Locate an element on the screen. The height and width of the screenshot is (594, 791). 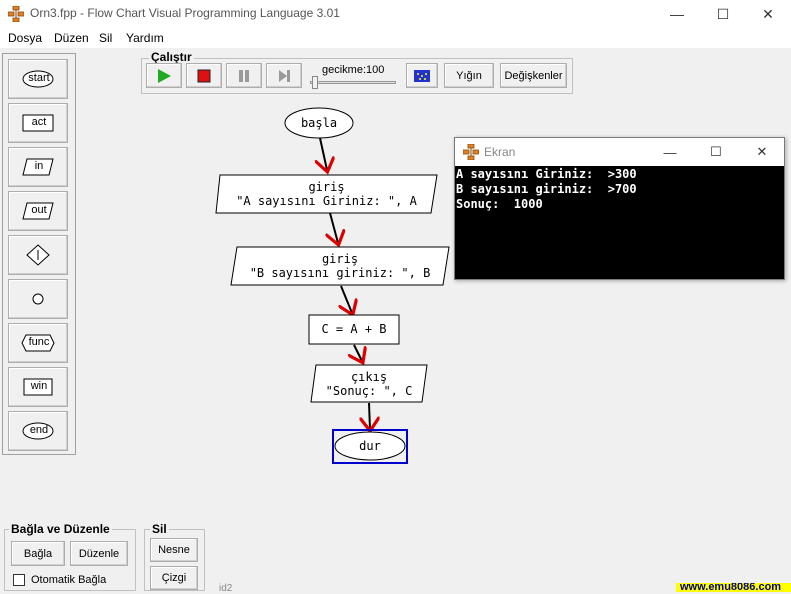
arrange-button: Düzenle is located at coordinates (99, 553).